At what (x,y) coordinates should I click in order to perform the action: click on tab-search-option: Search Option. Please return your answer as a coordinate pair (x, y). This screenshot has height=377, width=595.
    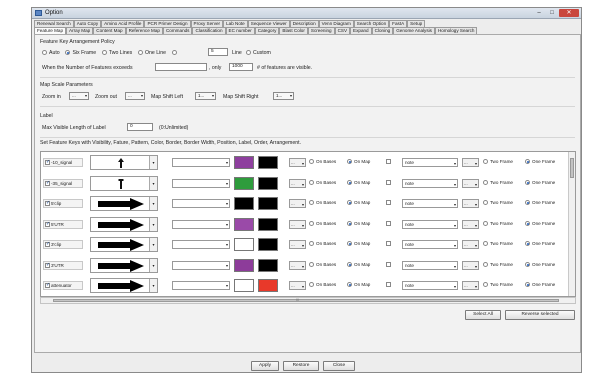
    Looking at the image, I should click on (371, 23).